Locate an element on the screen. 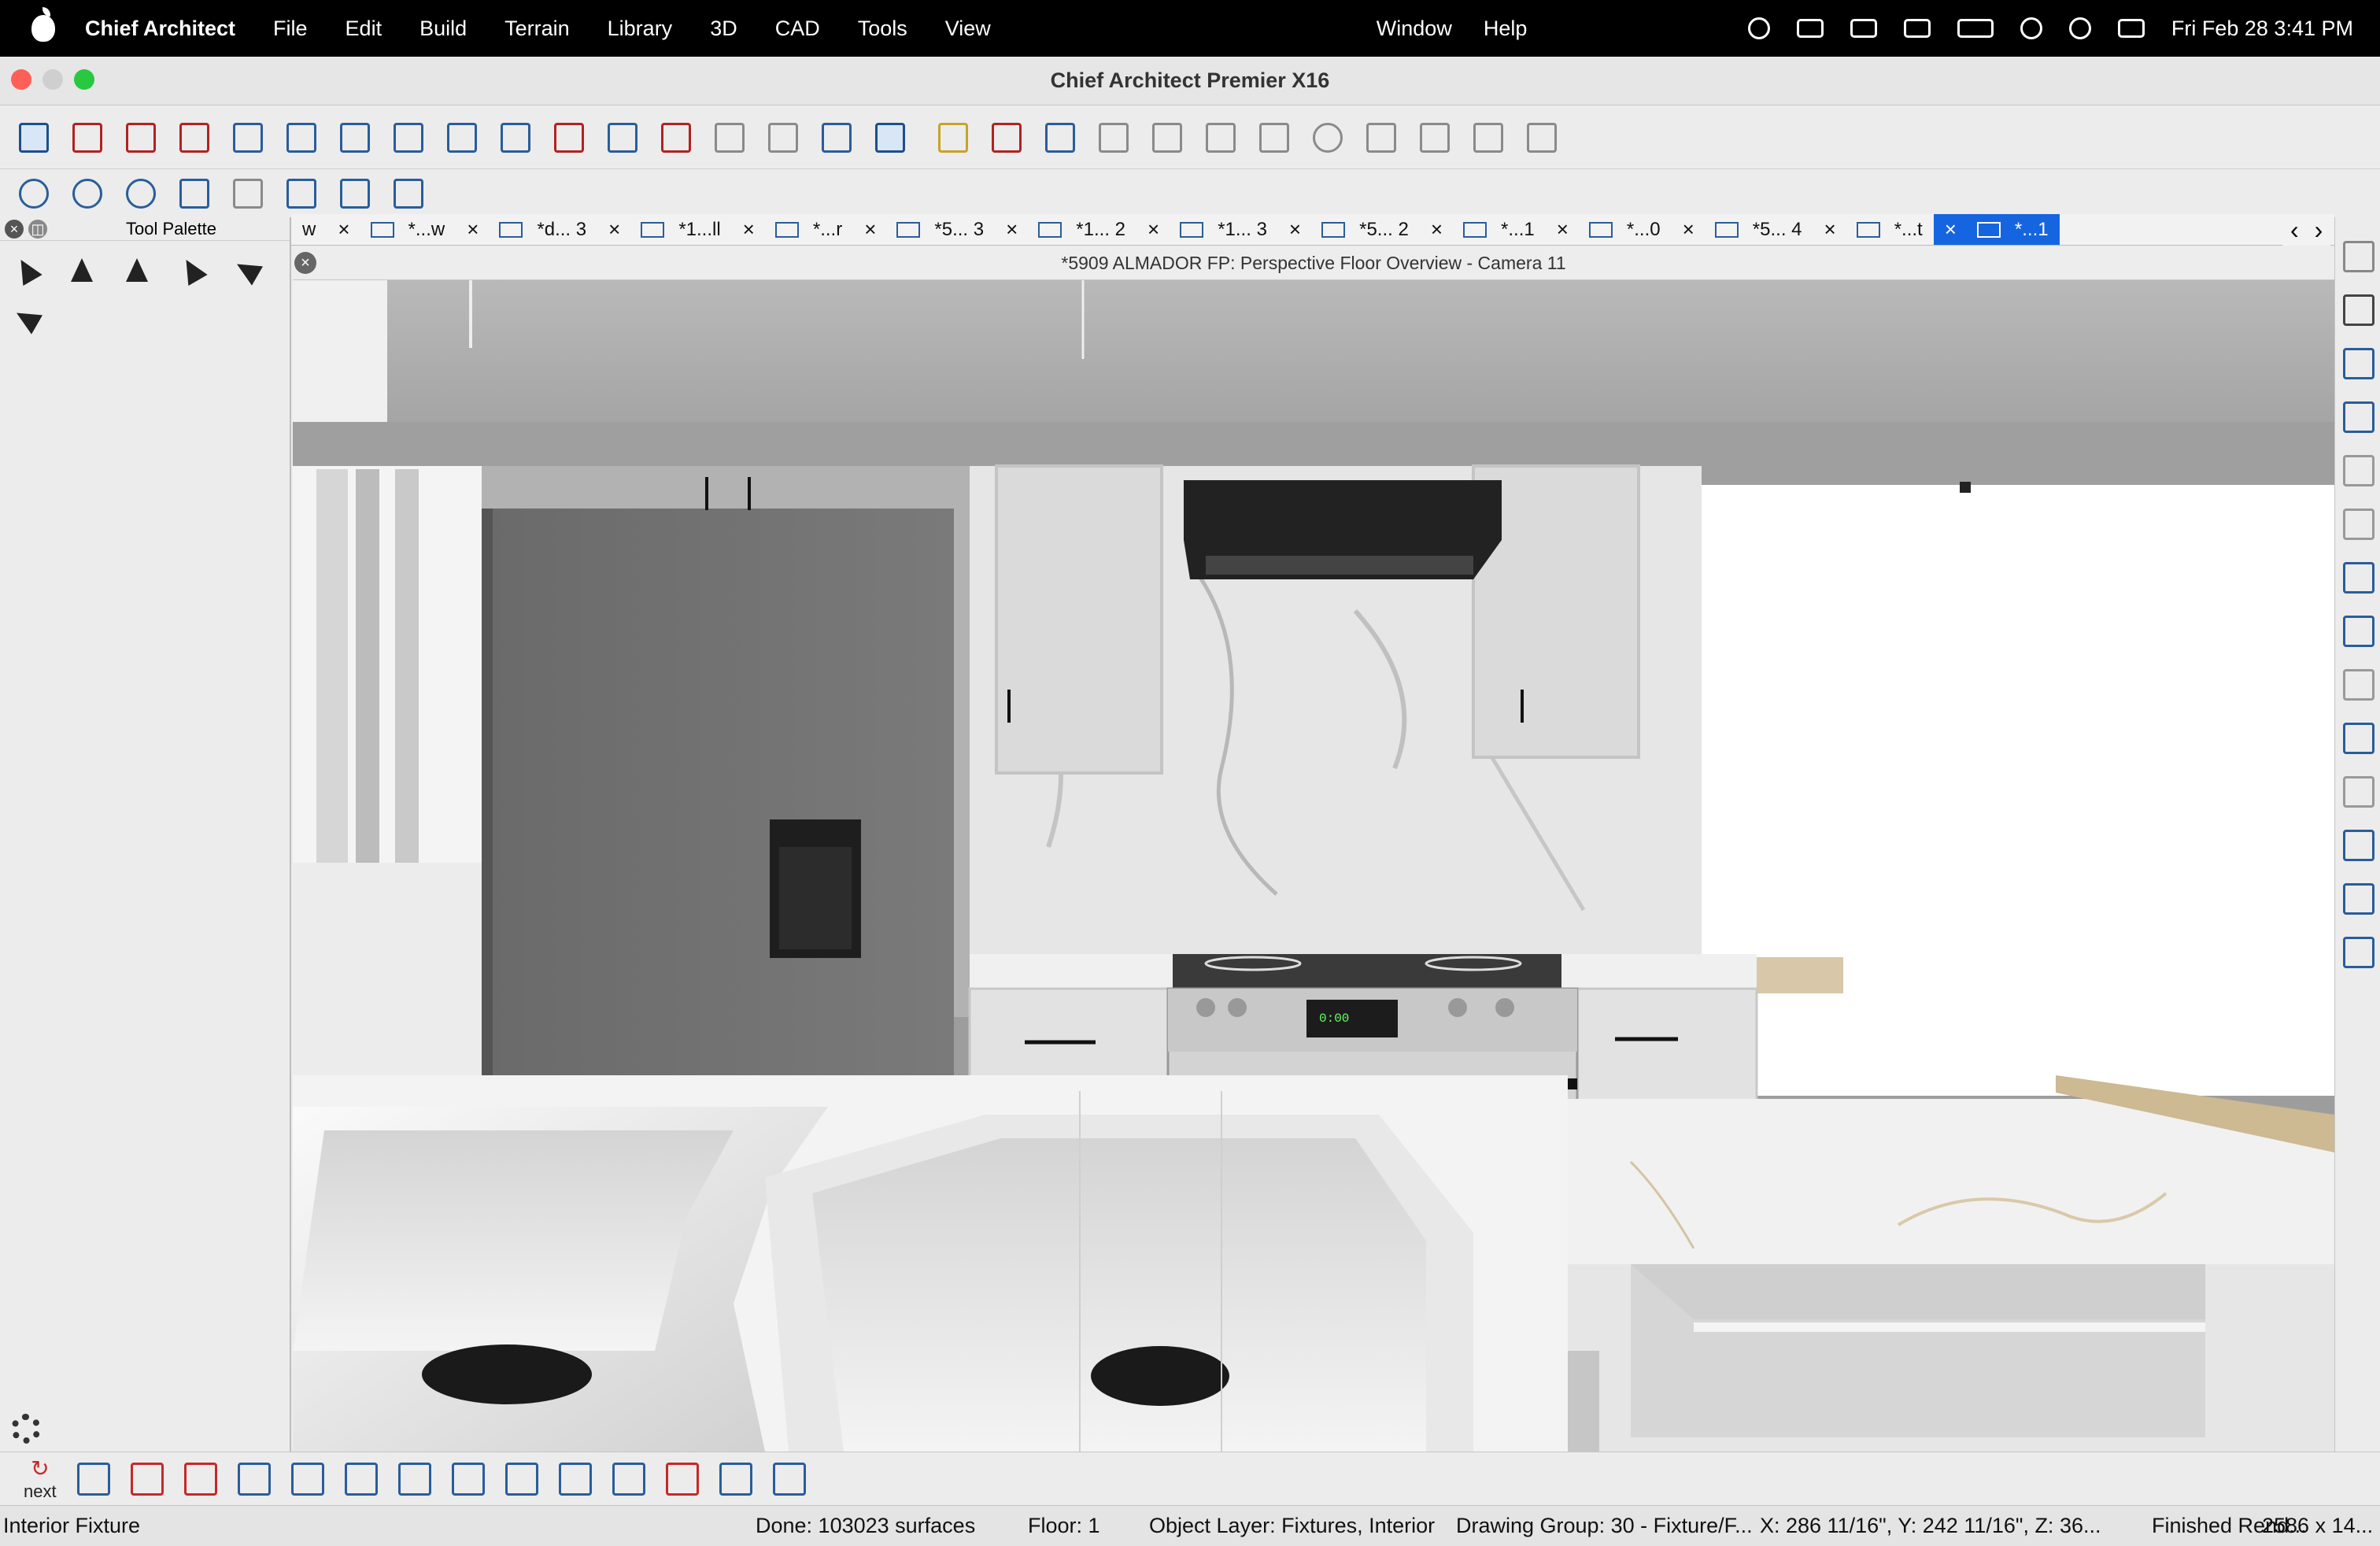  close-window-button is located at coordinates (21, 80).